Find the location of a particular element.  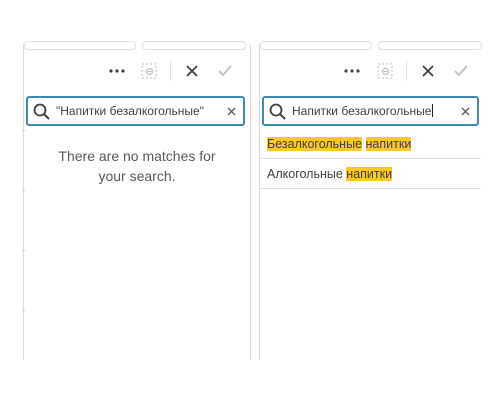

search-field-left: "Напитки безалкогольные" is located at coordinates (135, 111).